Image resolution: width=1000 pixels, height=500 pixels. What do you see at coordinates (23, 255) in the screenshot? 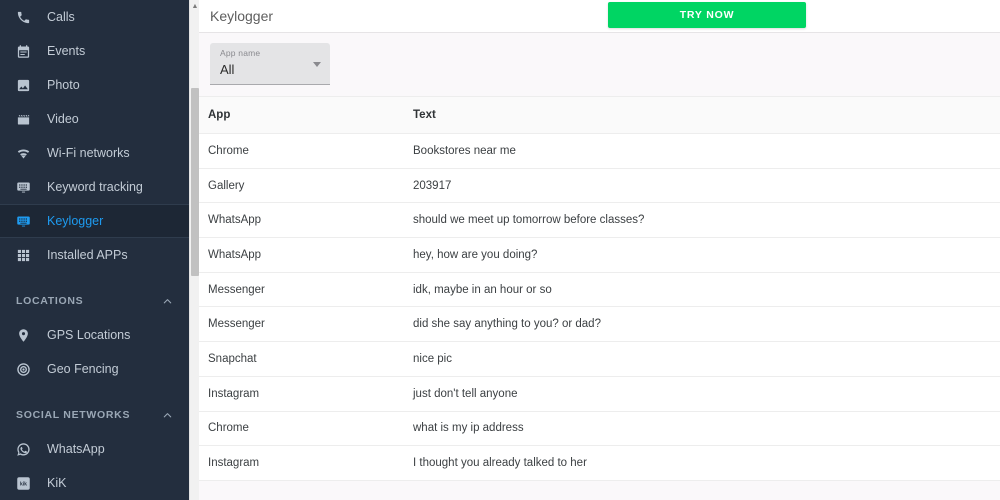
I see `grid-apps-icon` at bounding box center [23, 255].